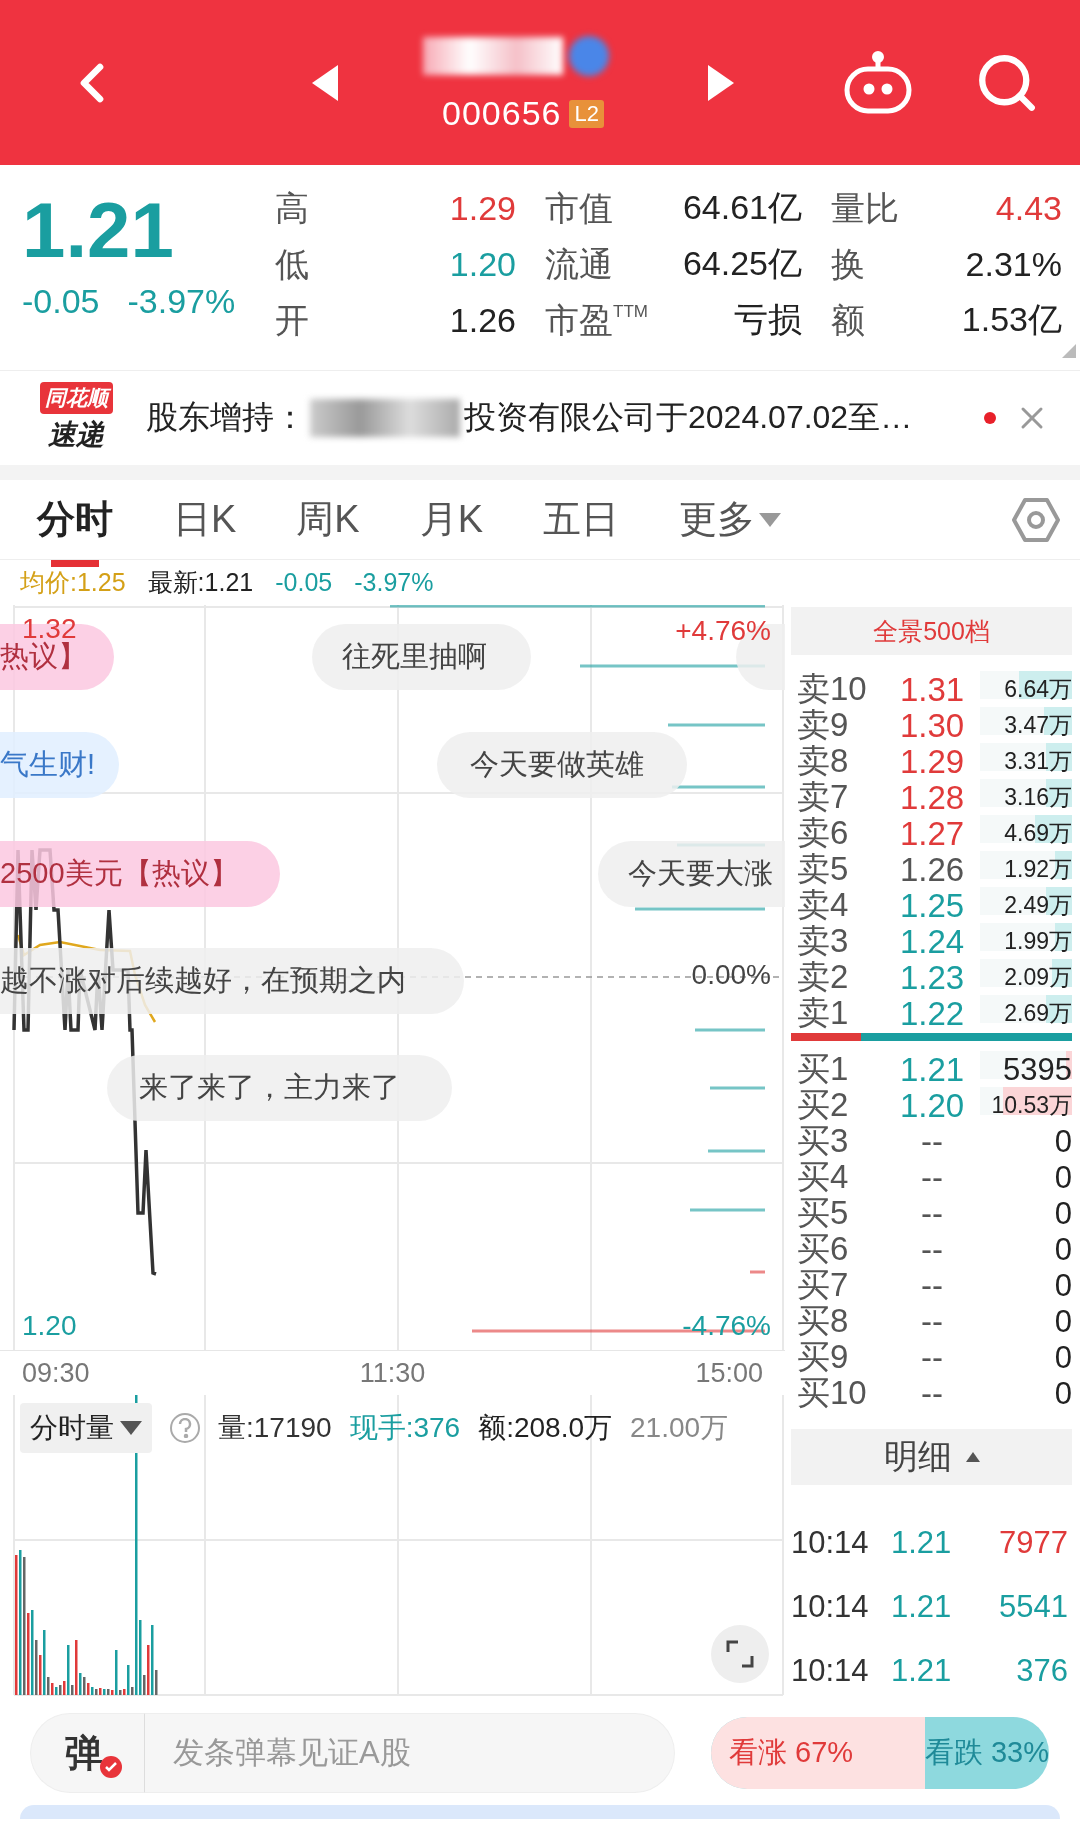 The width and height of the screenshot is (1080, 1826). I want to click on stat-label: 市值, so click(579, 208).